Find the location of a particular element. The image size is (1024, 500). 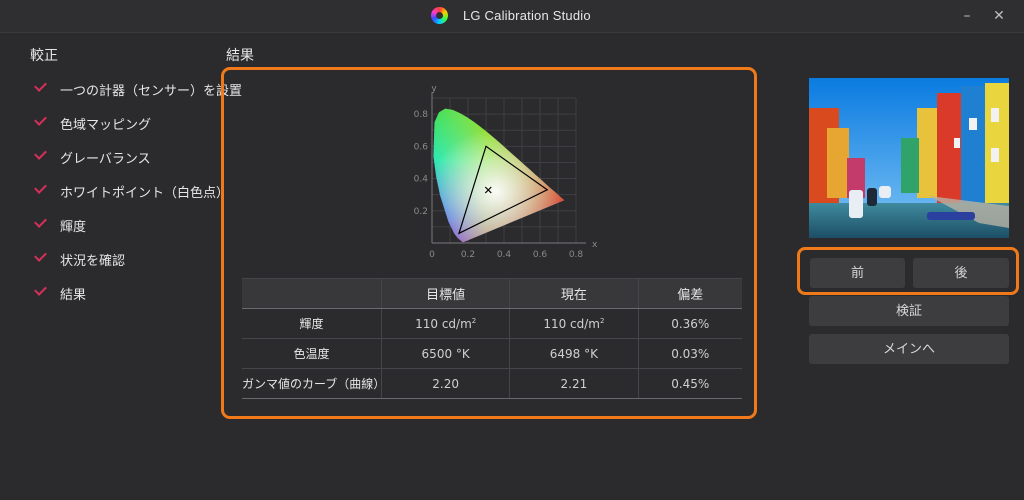

y-tick-label: 0.4 is located at coordinates (421, 180).